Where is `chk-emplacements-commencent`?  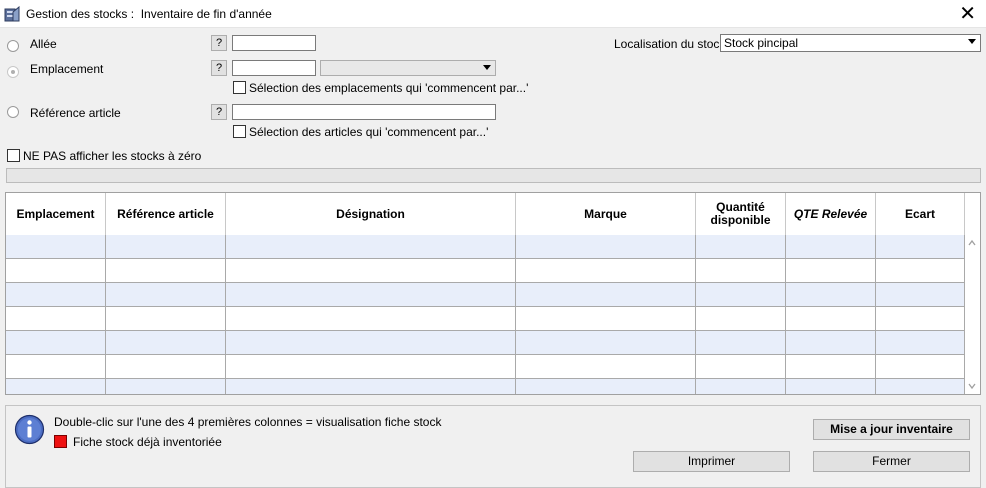 chk-emplacements-commencent is located at coordinates (239, 87).